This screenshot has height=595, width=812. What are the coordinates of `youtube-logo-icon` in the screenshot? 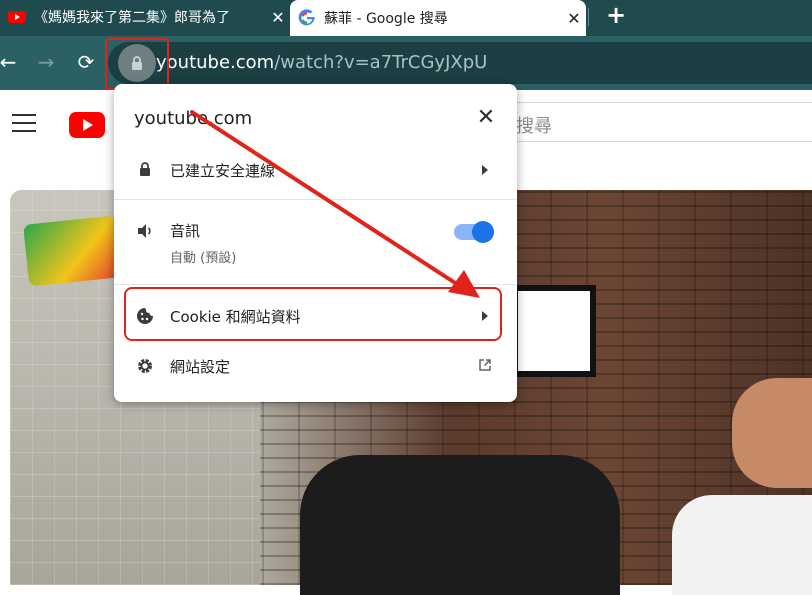 It's located at (87, 125).